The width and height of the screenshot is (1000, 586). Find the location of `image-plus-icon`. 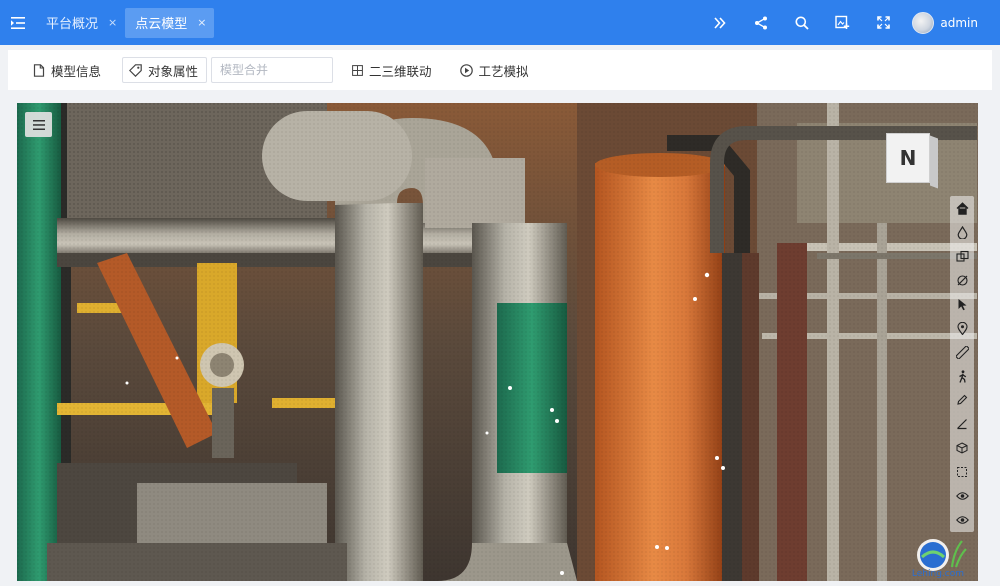

image-plus-icon is located at coordinates (842, 22).